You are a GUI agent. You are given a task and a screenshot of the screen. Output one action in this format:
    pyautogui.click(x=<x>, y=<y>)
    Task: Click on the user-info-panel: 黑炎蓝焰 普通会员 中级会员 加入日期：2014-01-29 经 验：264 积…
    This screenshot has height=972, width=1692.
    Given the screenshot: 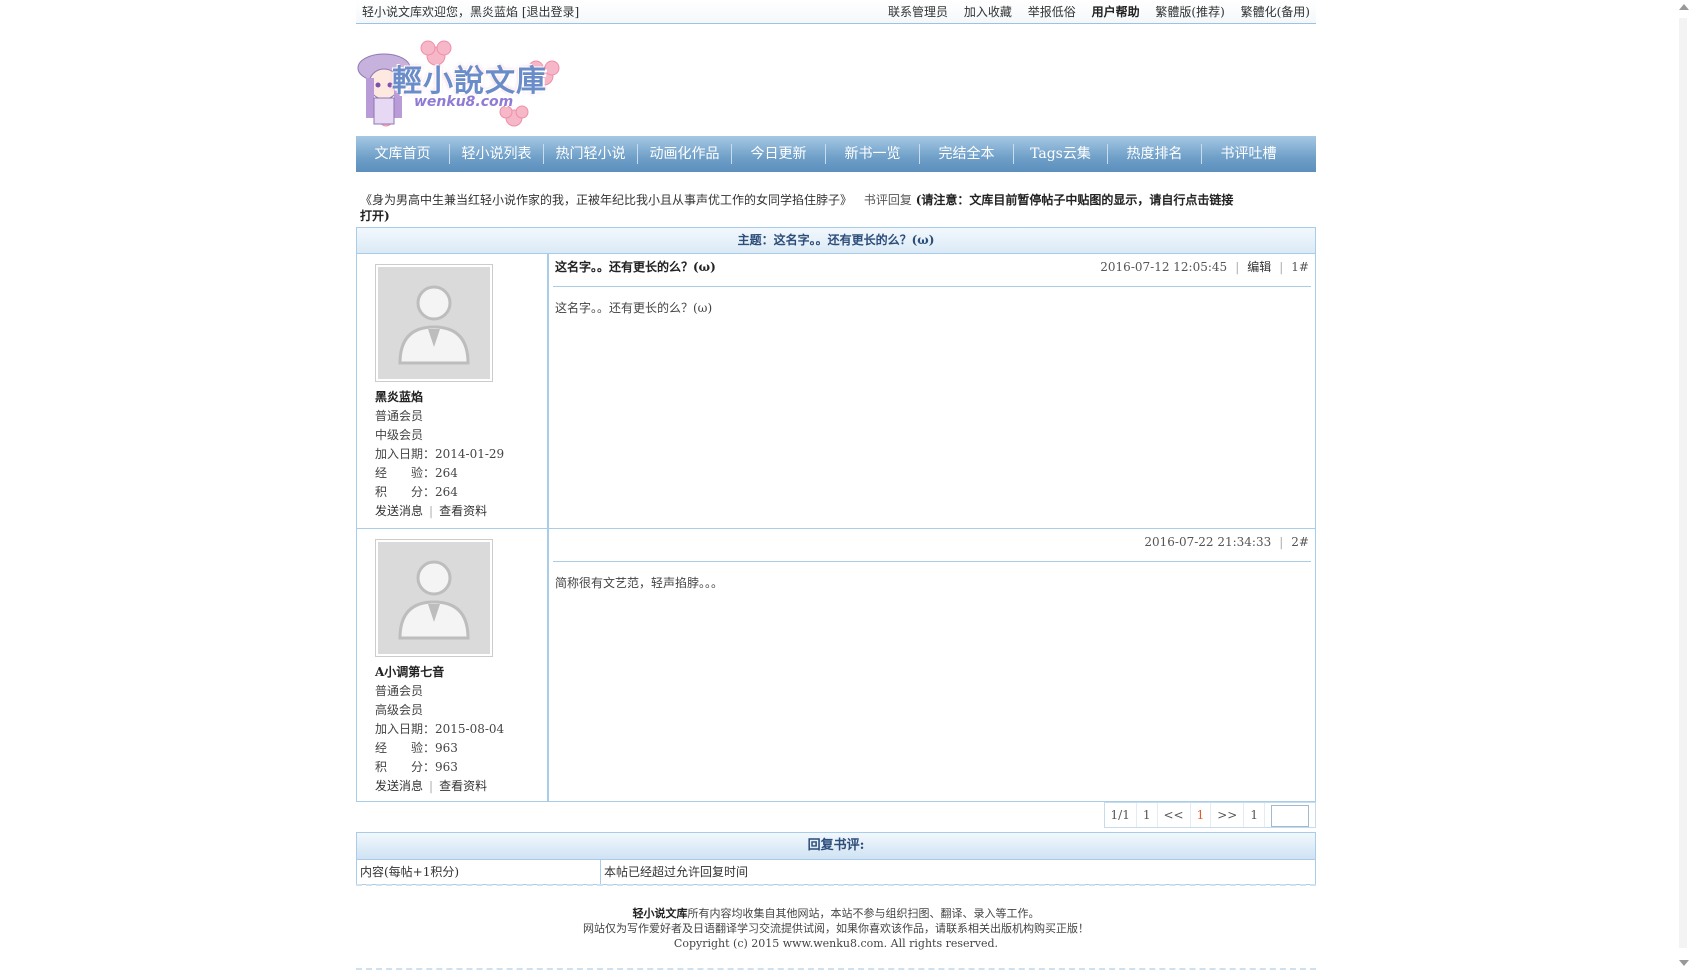 What is the action you would take?
    pyautogui.click(x=453, y=391)
    